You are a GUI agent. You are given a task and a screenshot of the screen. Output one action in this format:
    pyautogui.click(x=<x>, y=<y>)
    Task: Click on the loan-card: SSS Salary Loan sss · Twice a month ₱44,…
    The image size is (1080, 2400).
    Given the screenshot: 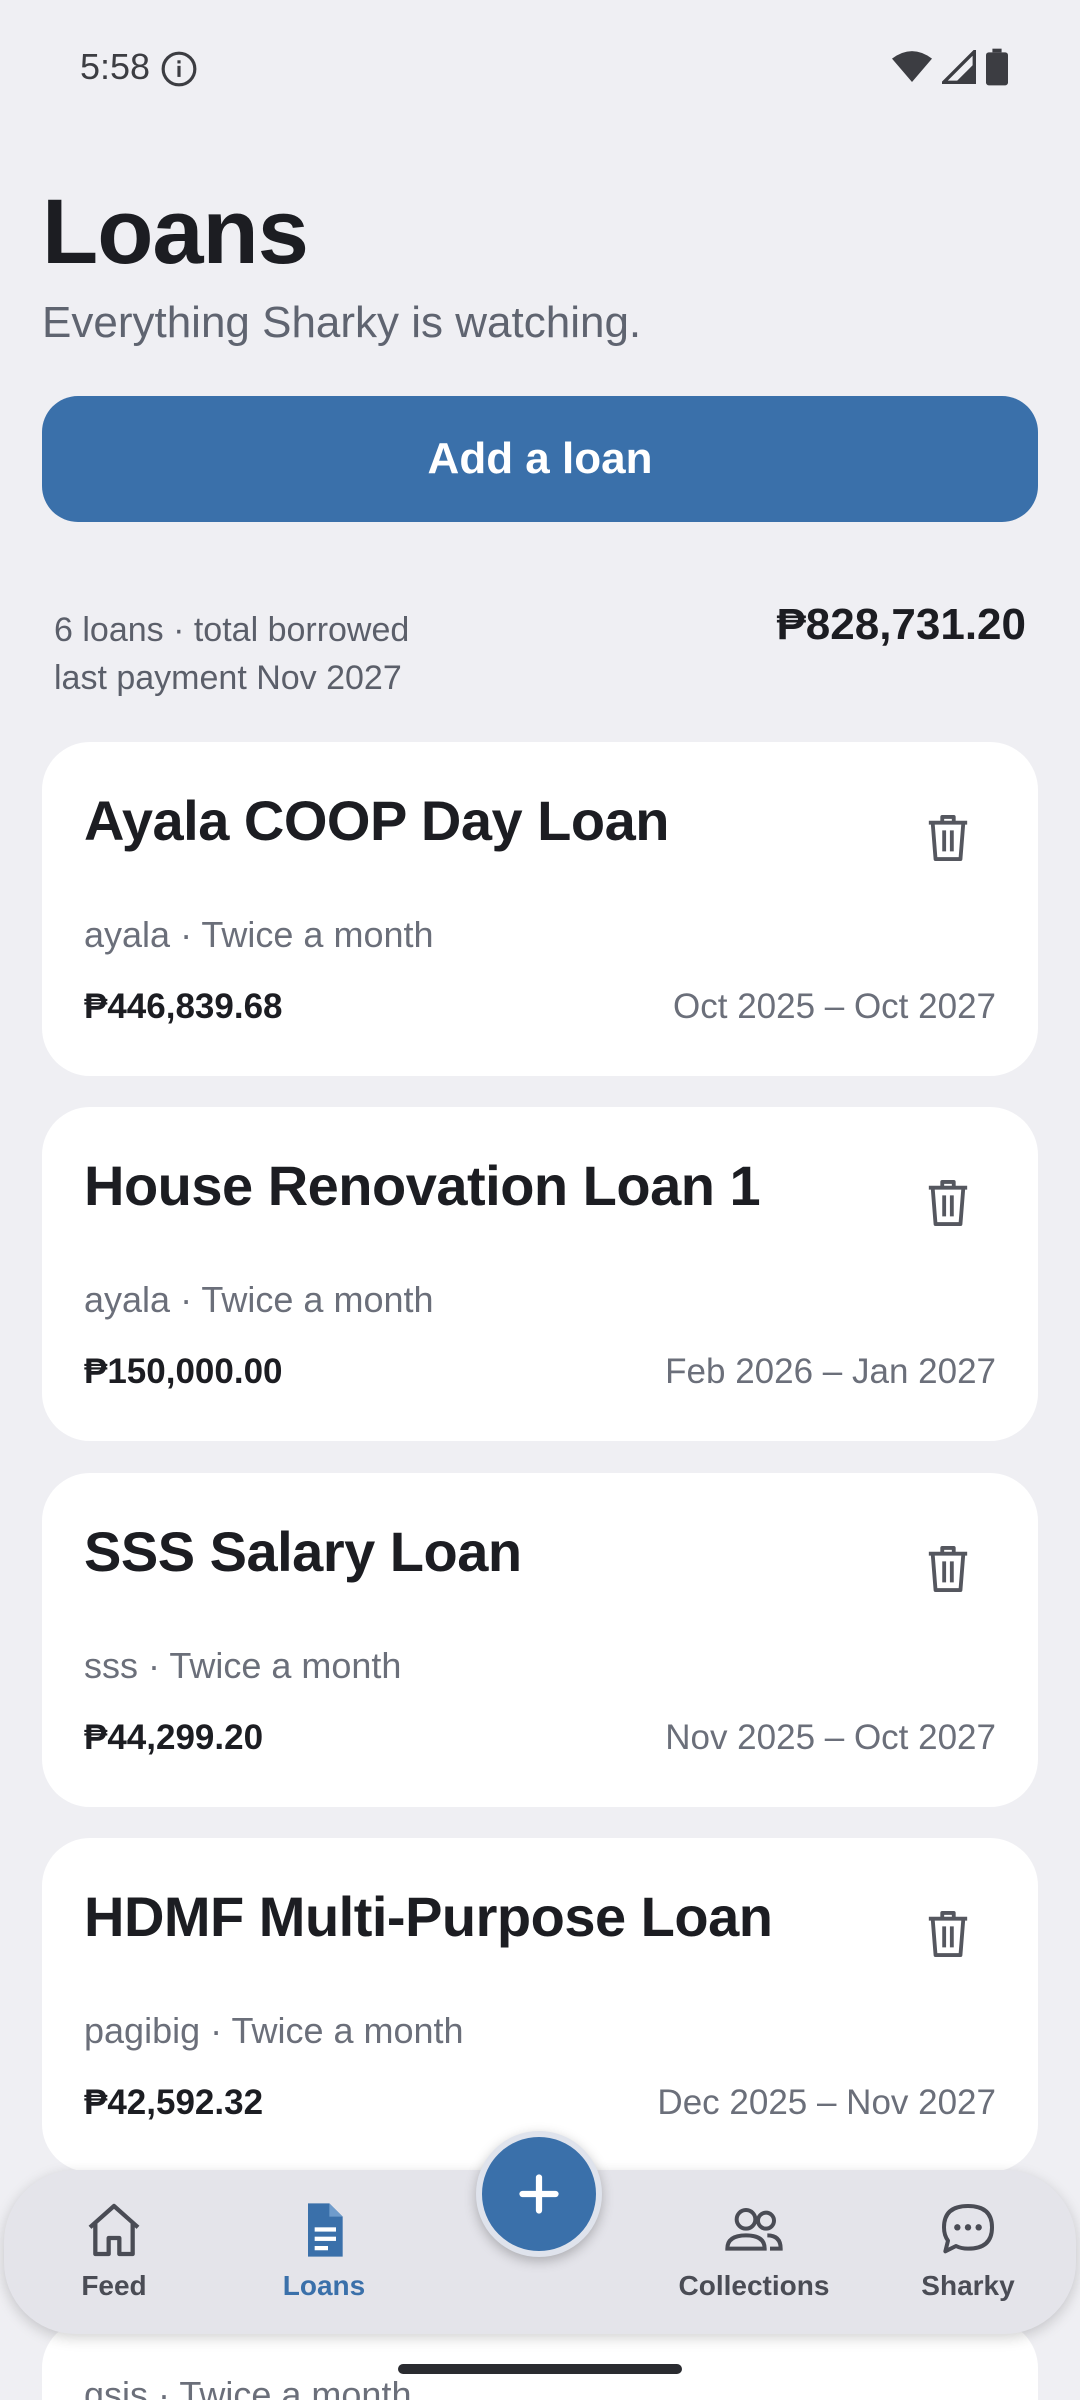 What is the action you would take?
    pyautogui.click(x=540, y=1640)
    